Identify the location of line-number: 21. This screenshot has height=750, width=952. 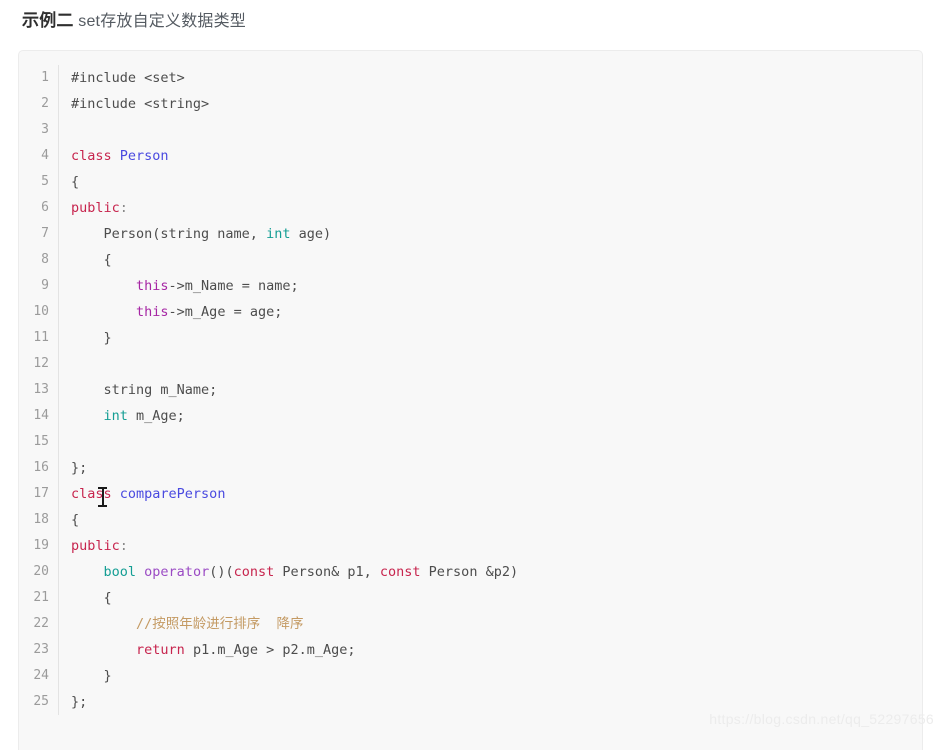
(41, 597).